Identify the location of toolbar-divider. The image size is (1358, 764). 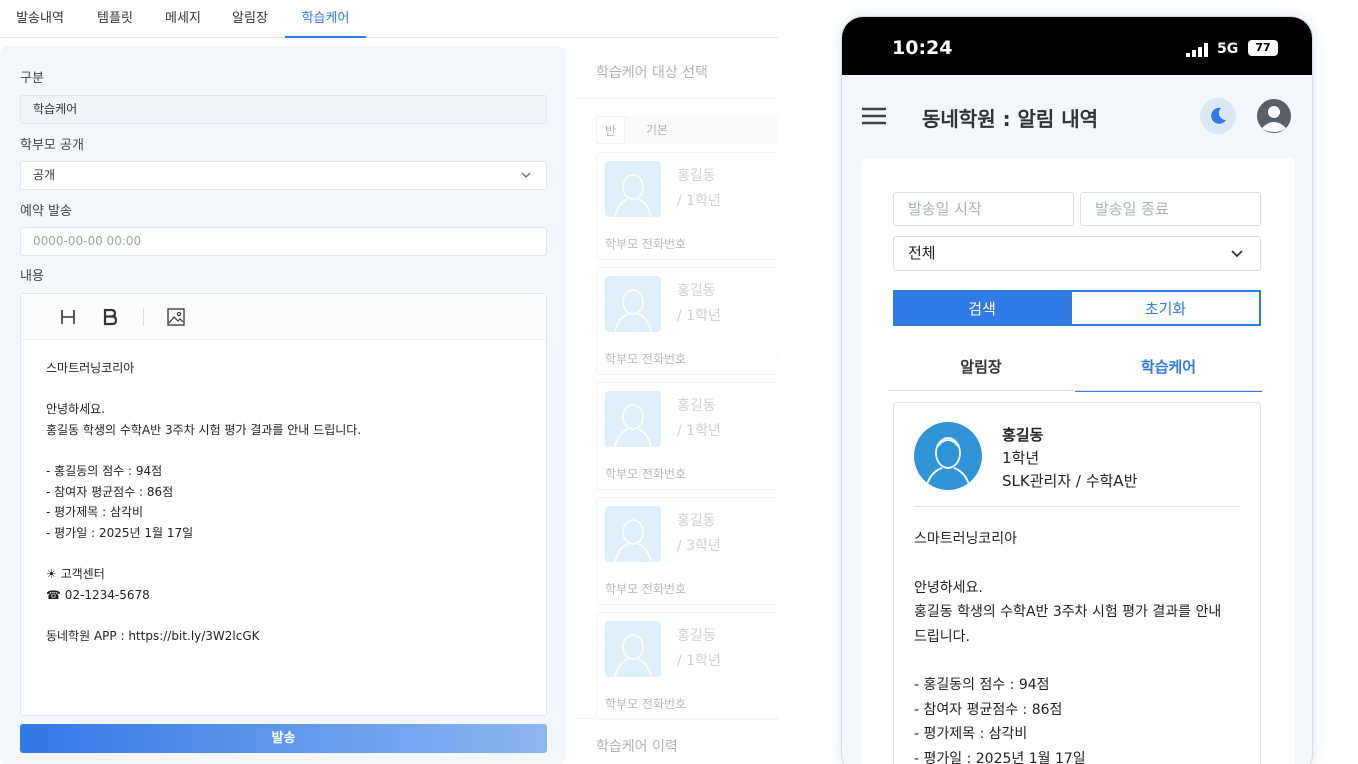
(143, 317).